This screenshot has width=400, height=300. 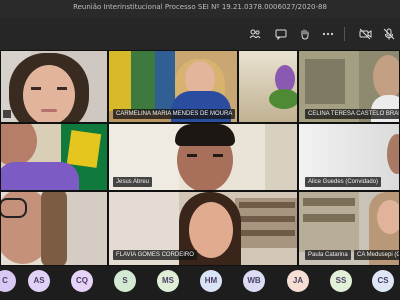 What do you see at coordinates (203, 157) in the screenshot?
I see `video-tile-5: Jesus Abreu` at bounding box center [203, 157].